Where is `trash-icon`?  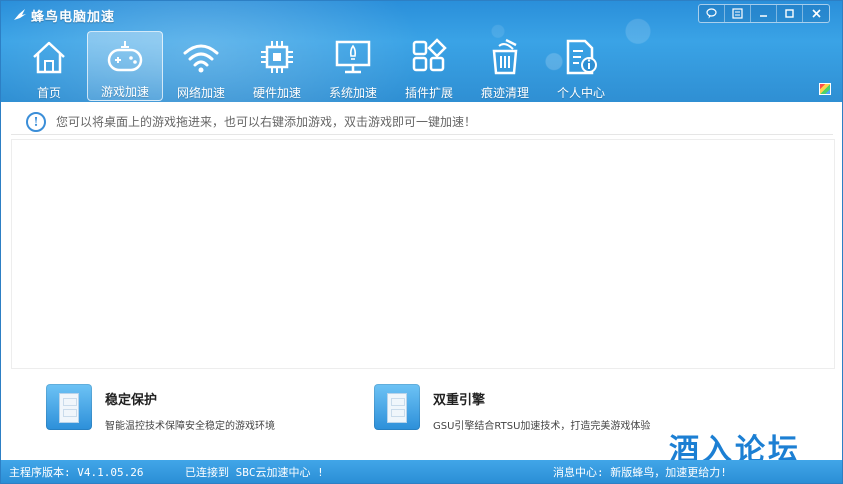 trash-icon is located at coordinates (505, 56).